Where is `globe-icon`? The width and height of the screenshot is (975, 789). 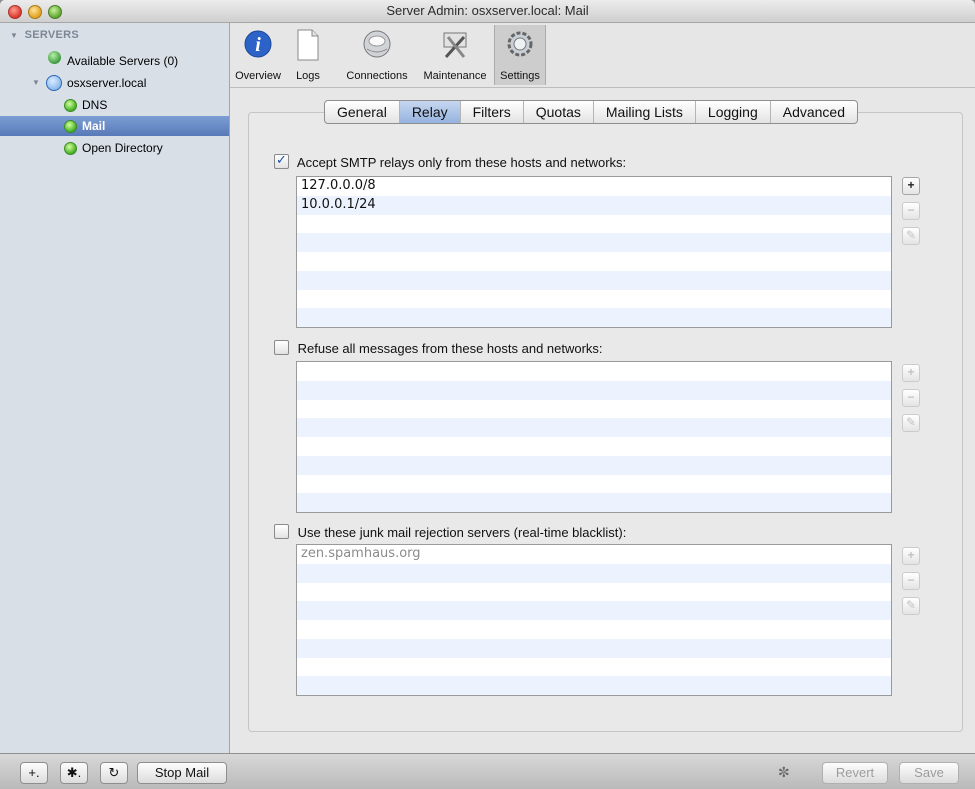 globe-icon is located at coordinates (377, 44).